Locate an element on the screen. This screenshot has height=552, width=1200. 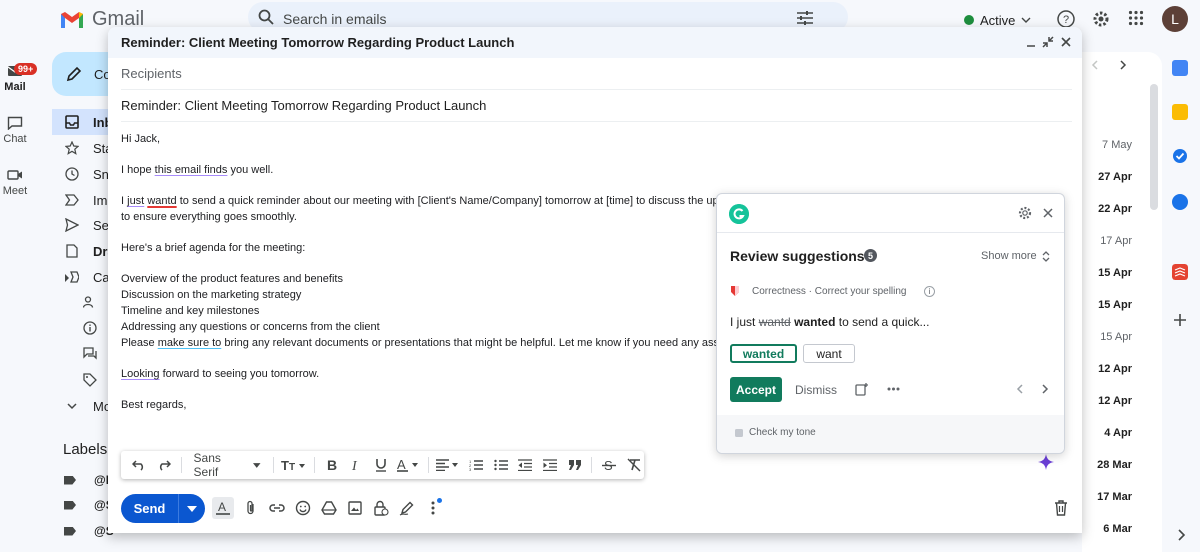
more-options-button is located at coordinates (433, 507).